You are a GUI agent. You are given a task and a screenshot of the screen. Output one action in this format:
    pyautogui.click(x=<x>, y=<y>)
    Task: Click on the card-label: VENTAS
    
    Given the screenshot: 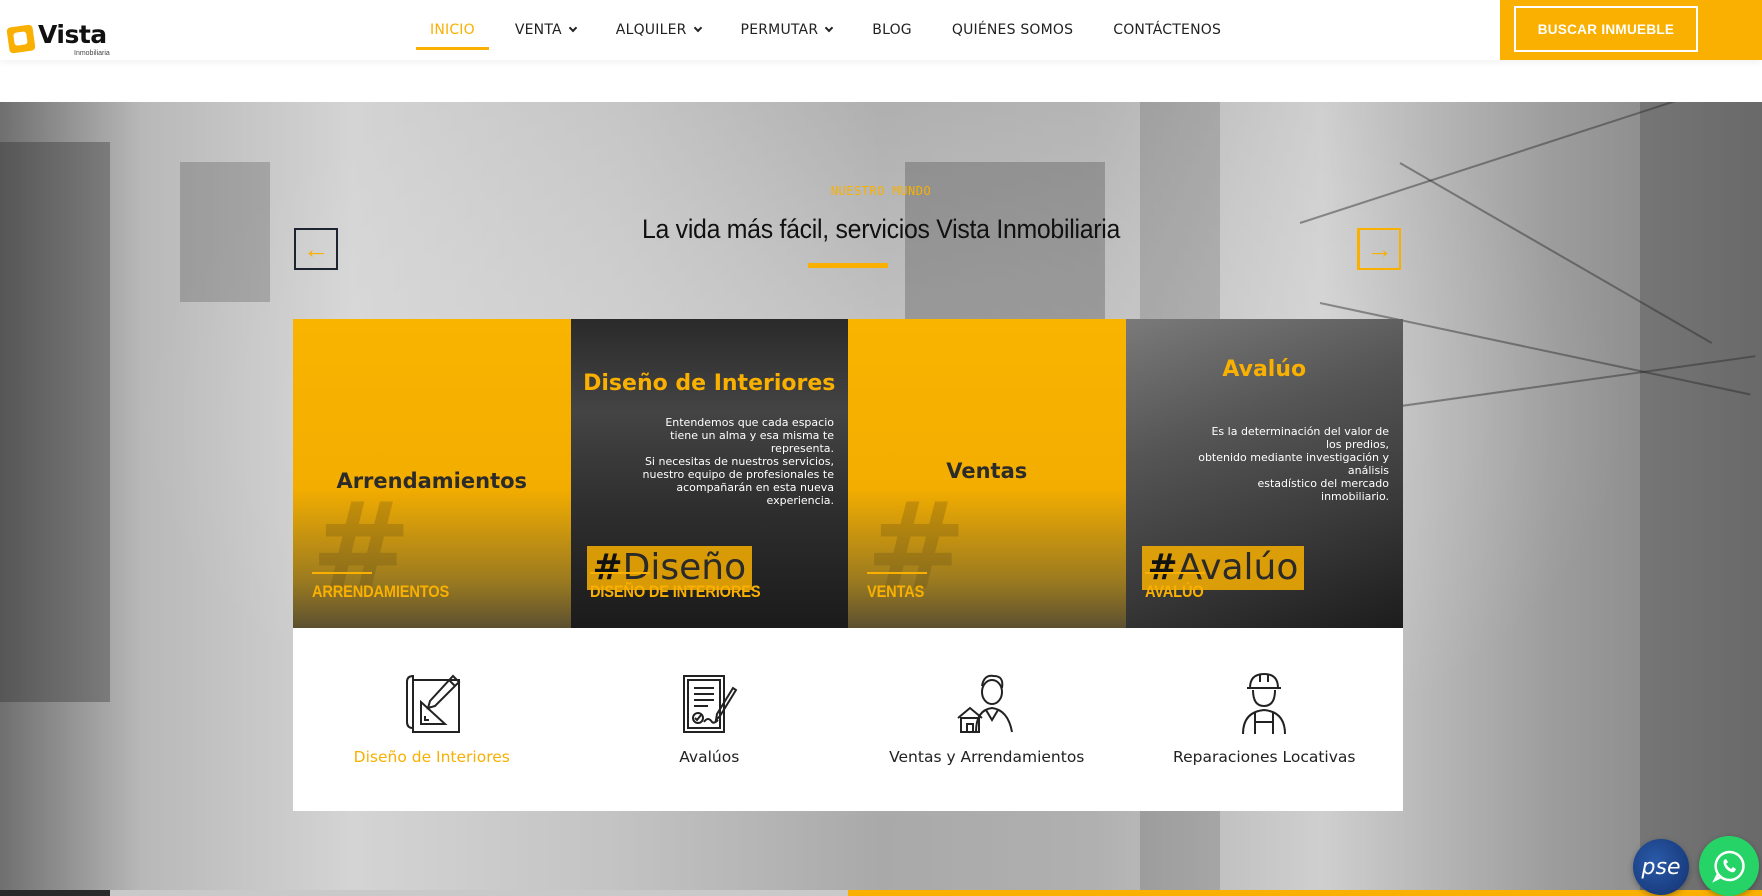 What is the action you would take?
    pyautogui.click(x=896, y=591)
    